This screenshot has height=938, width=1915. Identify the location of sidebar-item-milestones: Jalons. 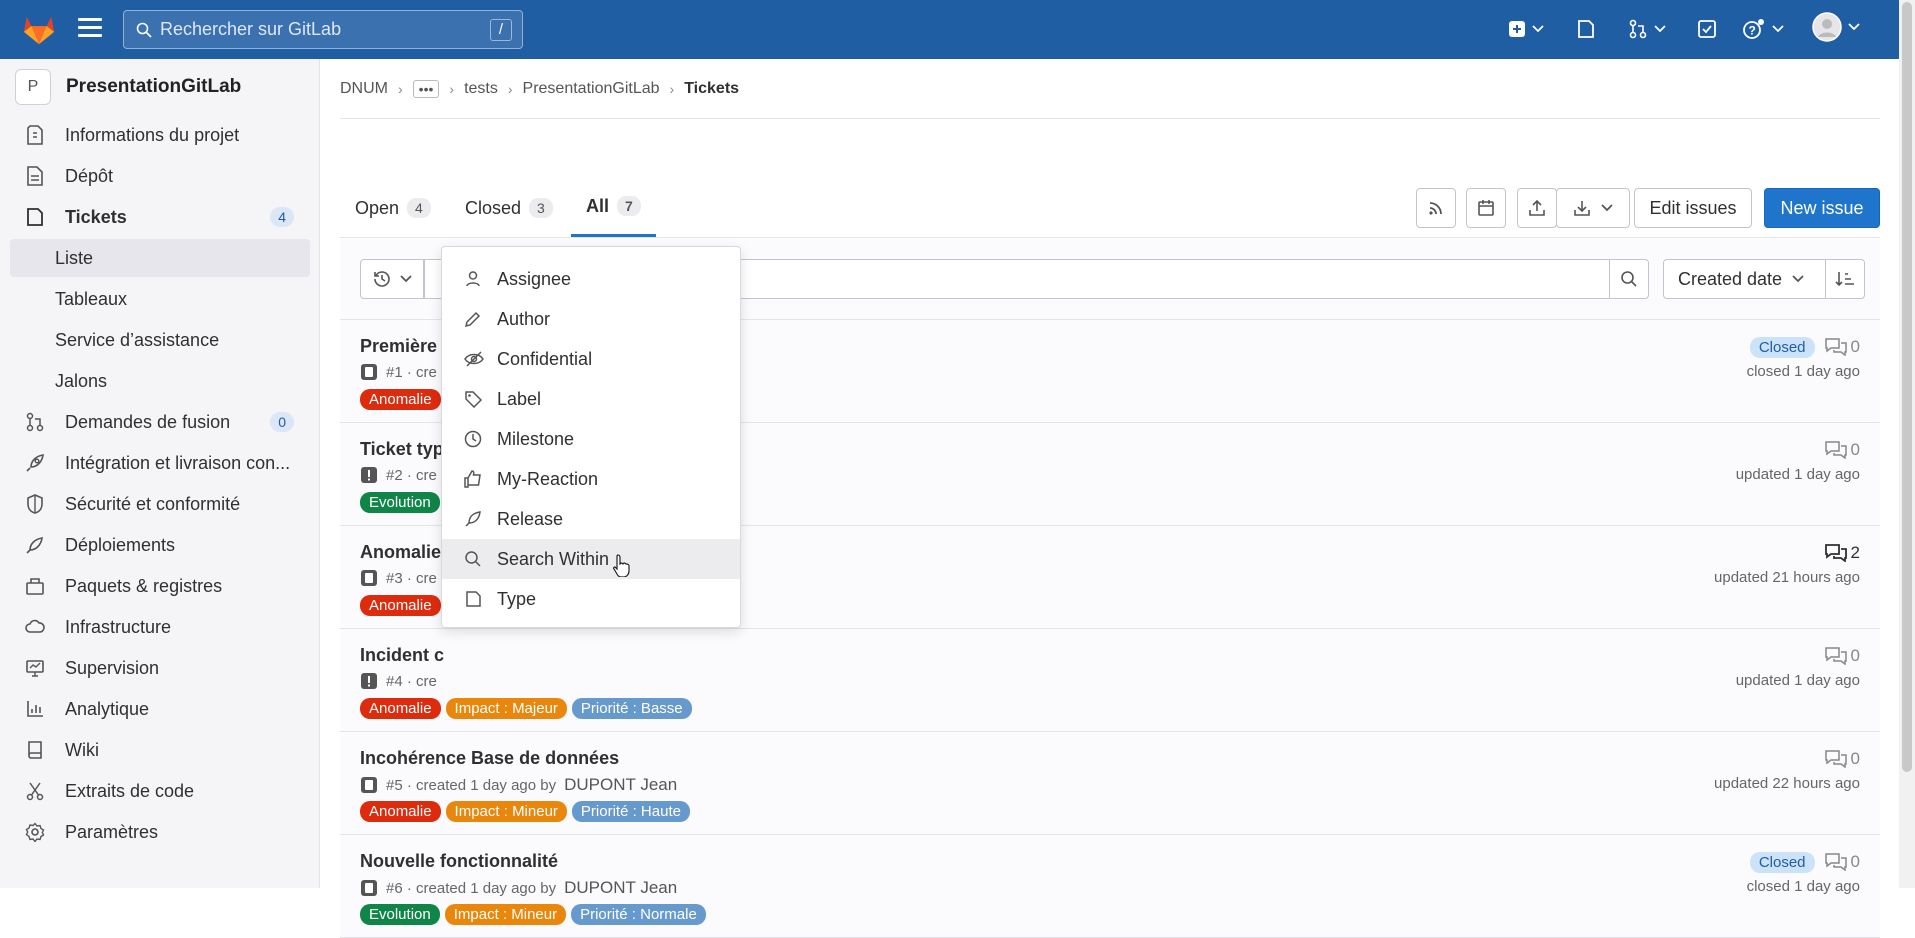
(160, 381).